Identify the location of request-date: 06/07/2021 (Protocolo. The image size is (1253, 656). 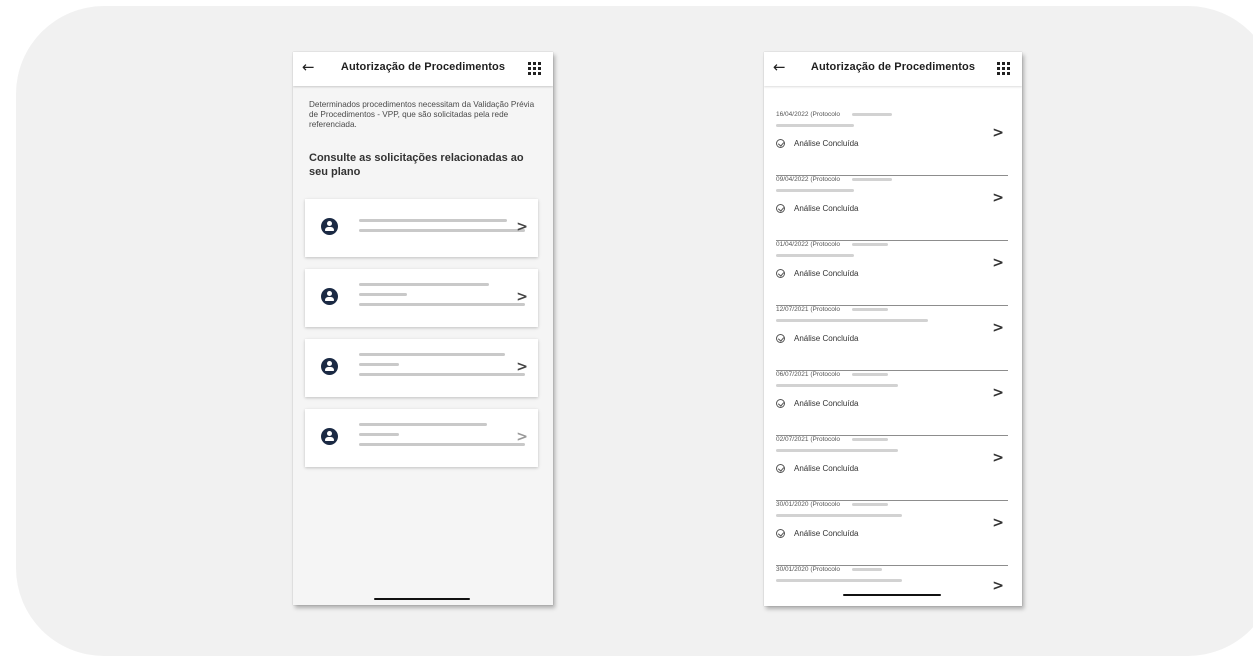
(808, 374).